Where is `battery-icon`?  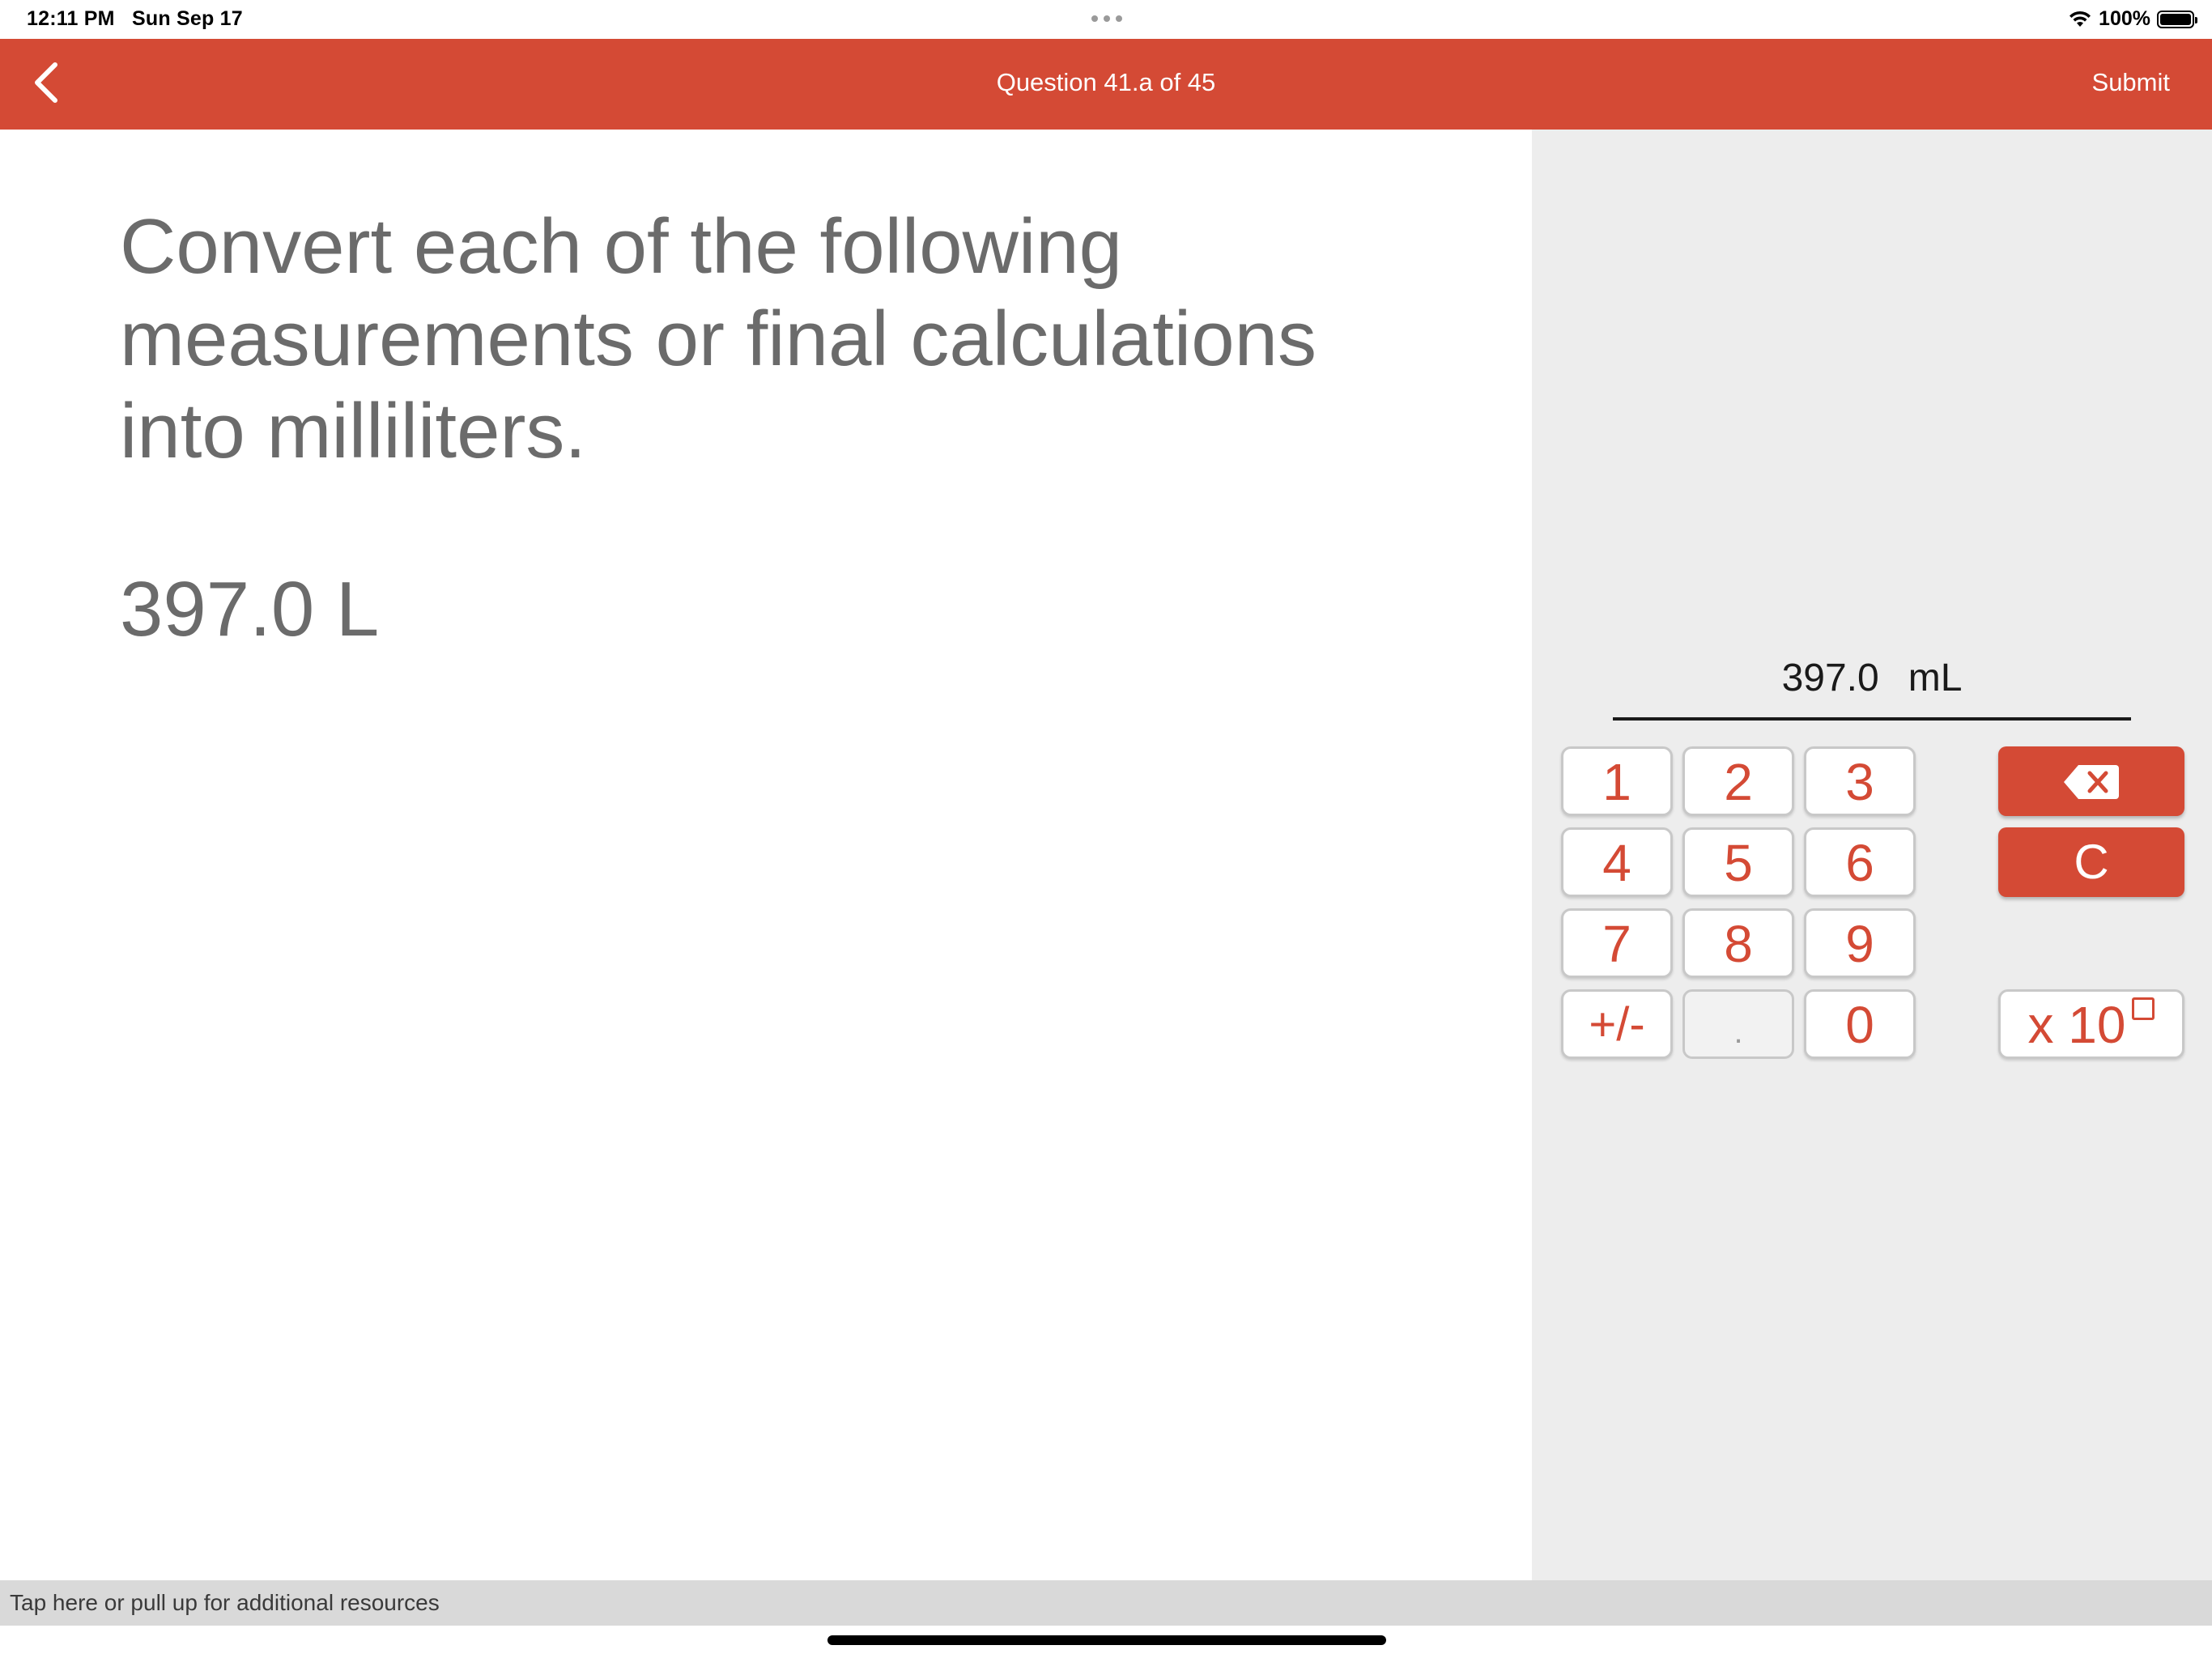 battery-icon is located at coordinates (2177, 19).